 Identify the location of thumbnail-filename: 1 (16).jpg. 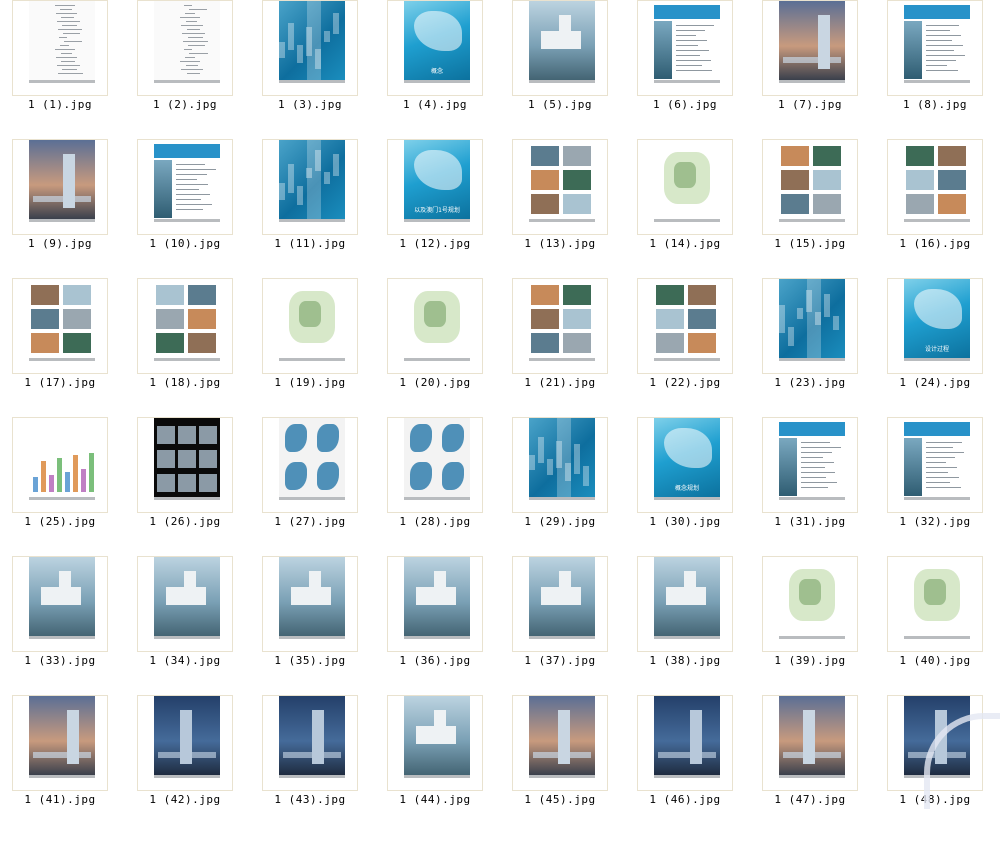
(935, 243).